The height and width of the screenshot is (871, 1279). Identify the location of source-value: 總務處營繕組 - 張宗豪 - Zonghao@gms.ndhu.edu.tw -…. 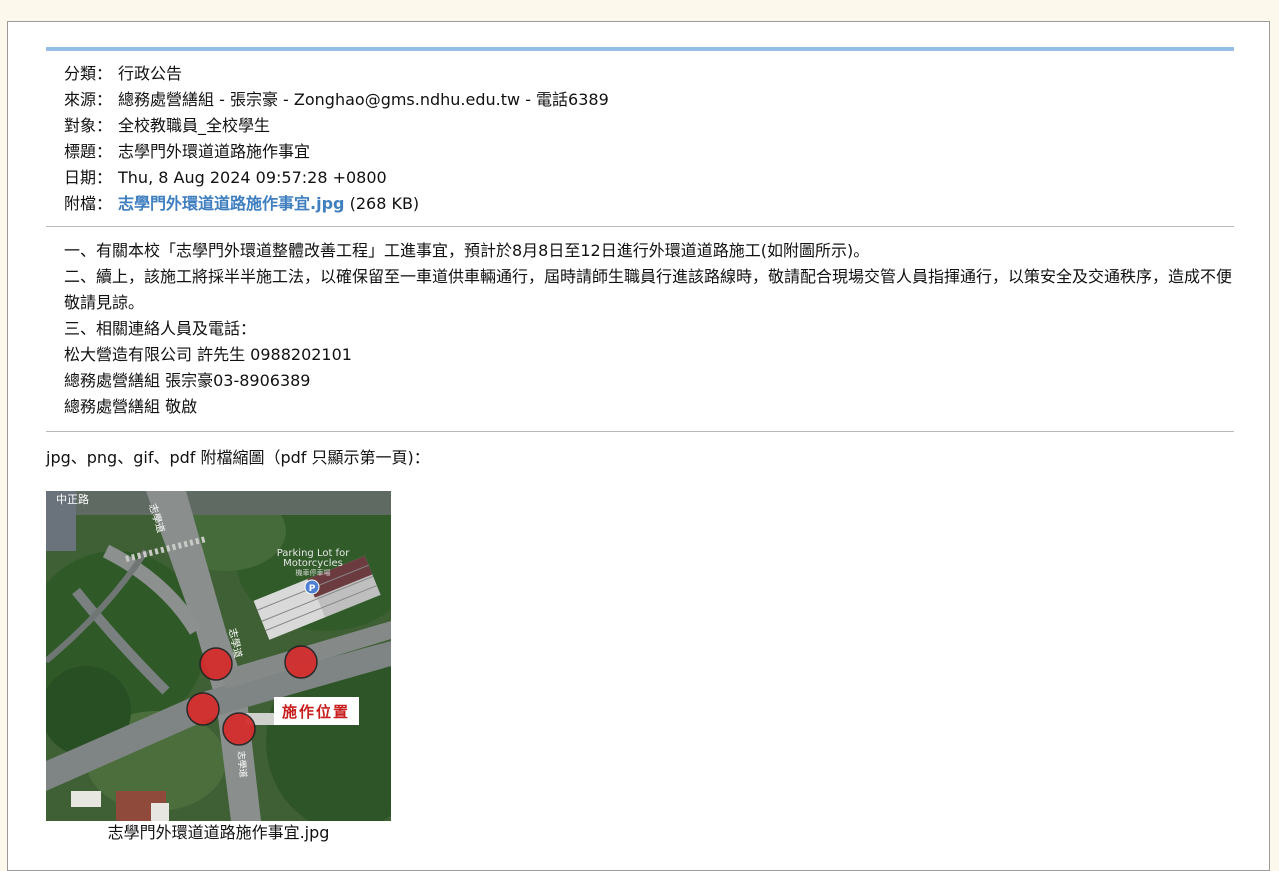
(363, 99).